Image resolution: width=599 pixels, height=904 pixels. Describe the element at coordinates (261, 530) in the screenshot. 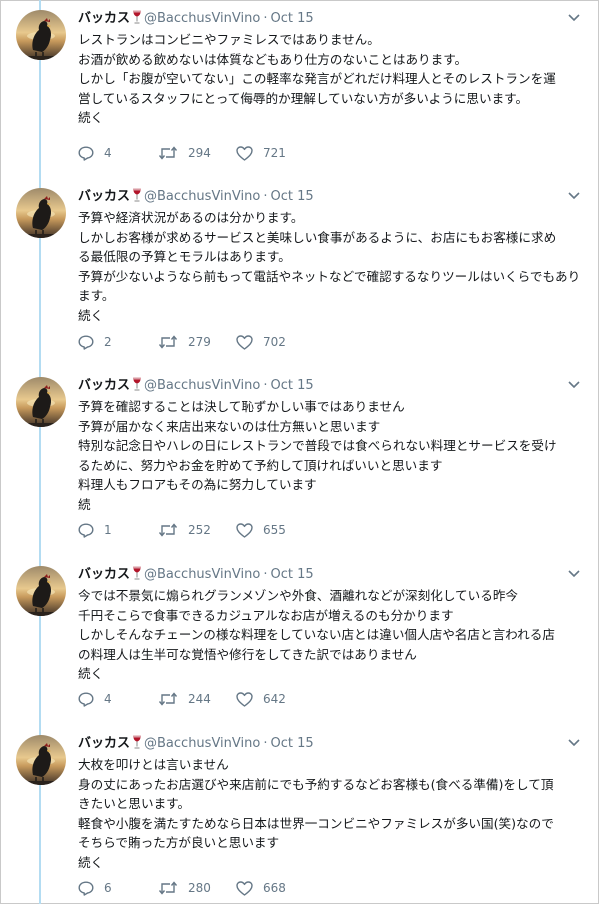

I see `like-button: 655` at that location.